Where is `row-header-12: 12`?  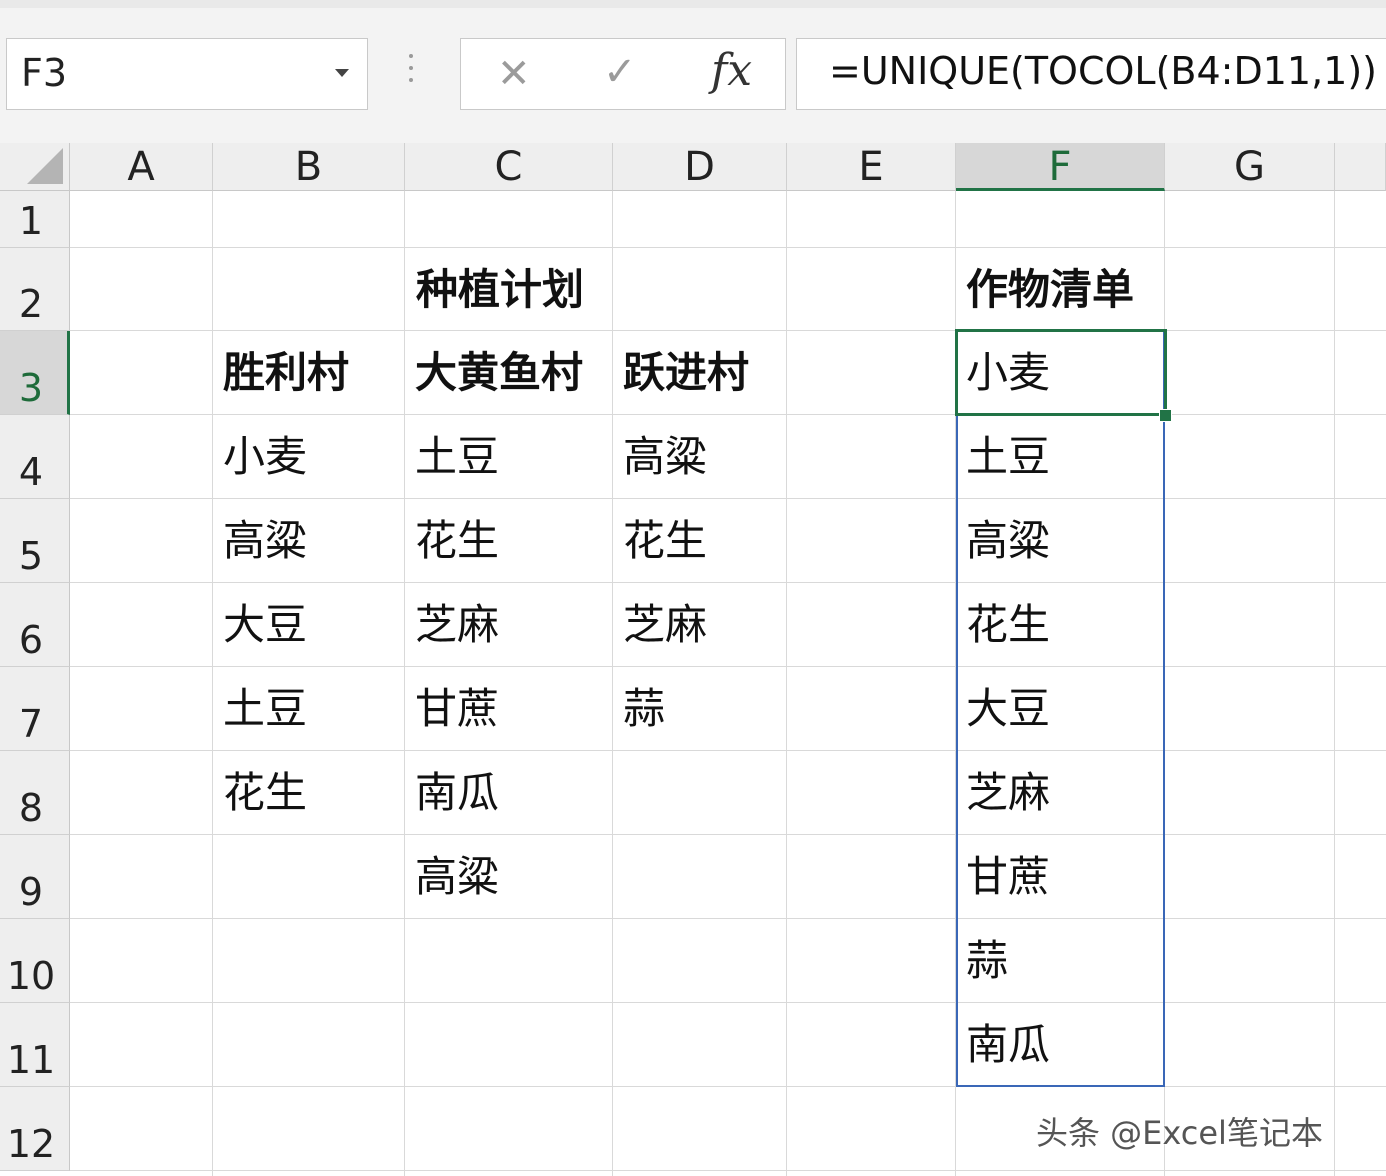
row-header-12: 12 is located at coordinates (35, 1129).